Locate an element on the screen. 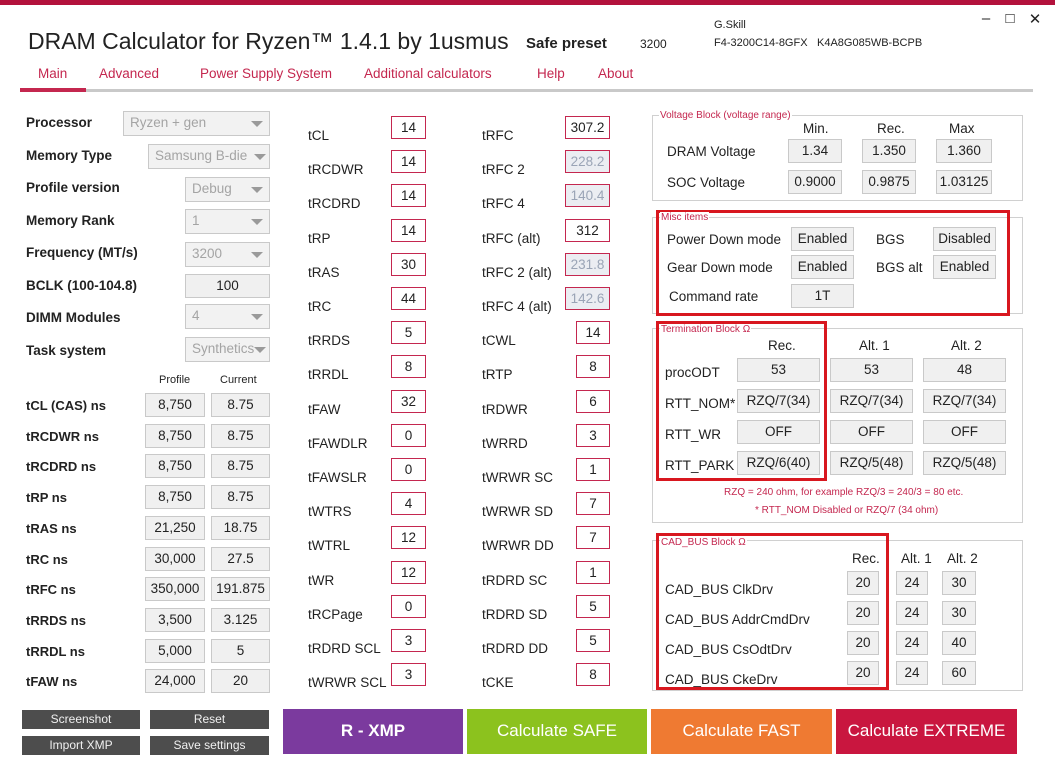  timing-input-tfawslr: 0 is located at coordinates (408, 469).